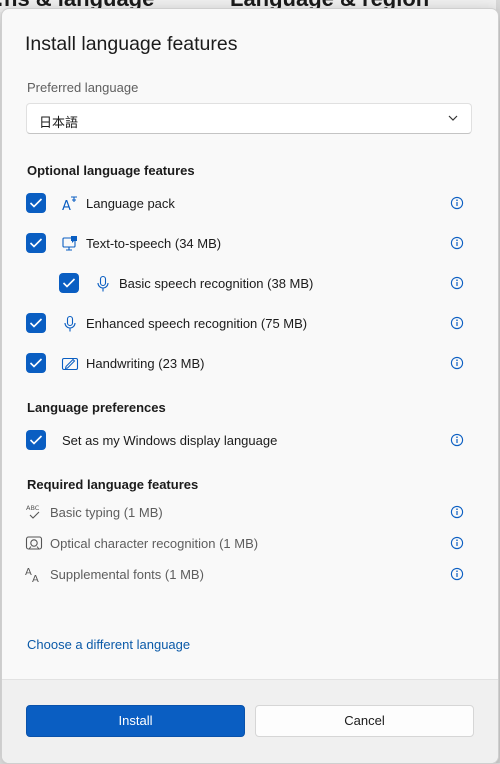 The height and width of the screenshot is (764, 500). I want to click on preferred-language-dropdown: 日本語, so click(249, 118).